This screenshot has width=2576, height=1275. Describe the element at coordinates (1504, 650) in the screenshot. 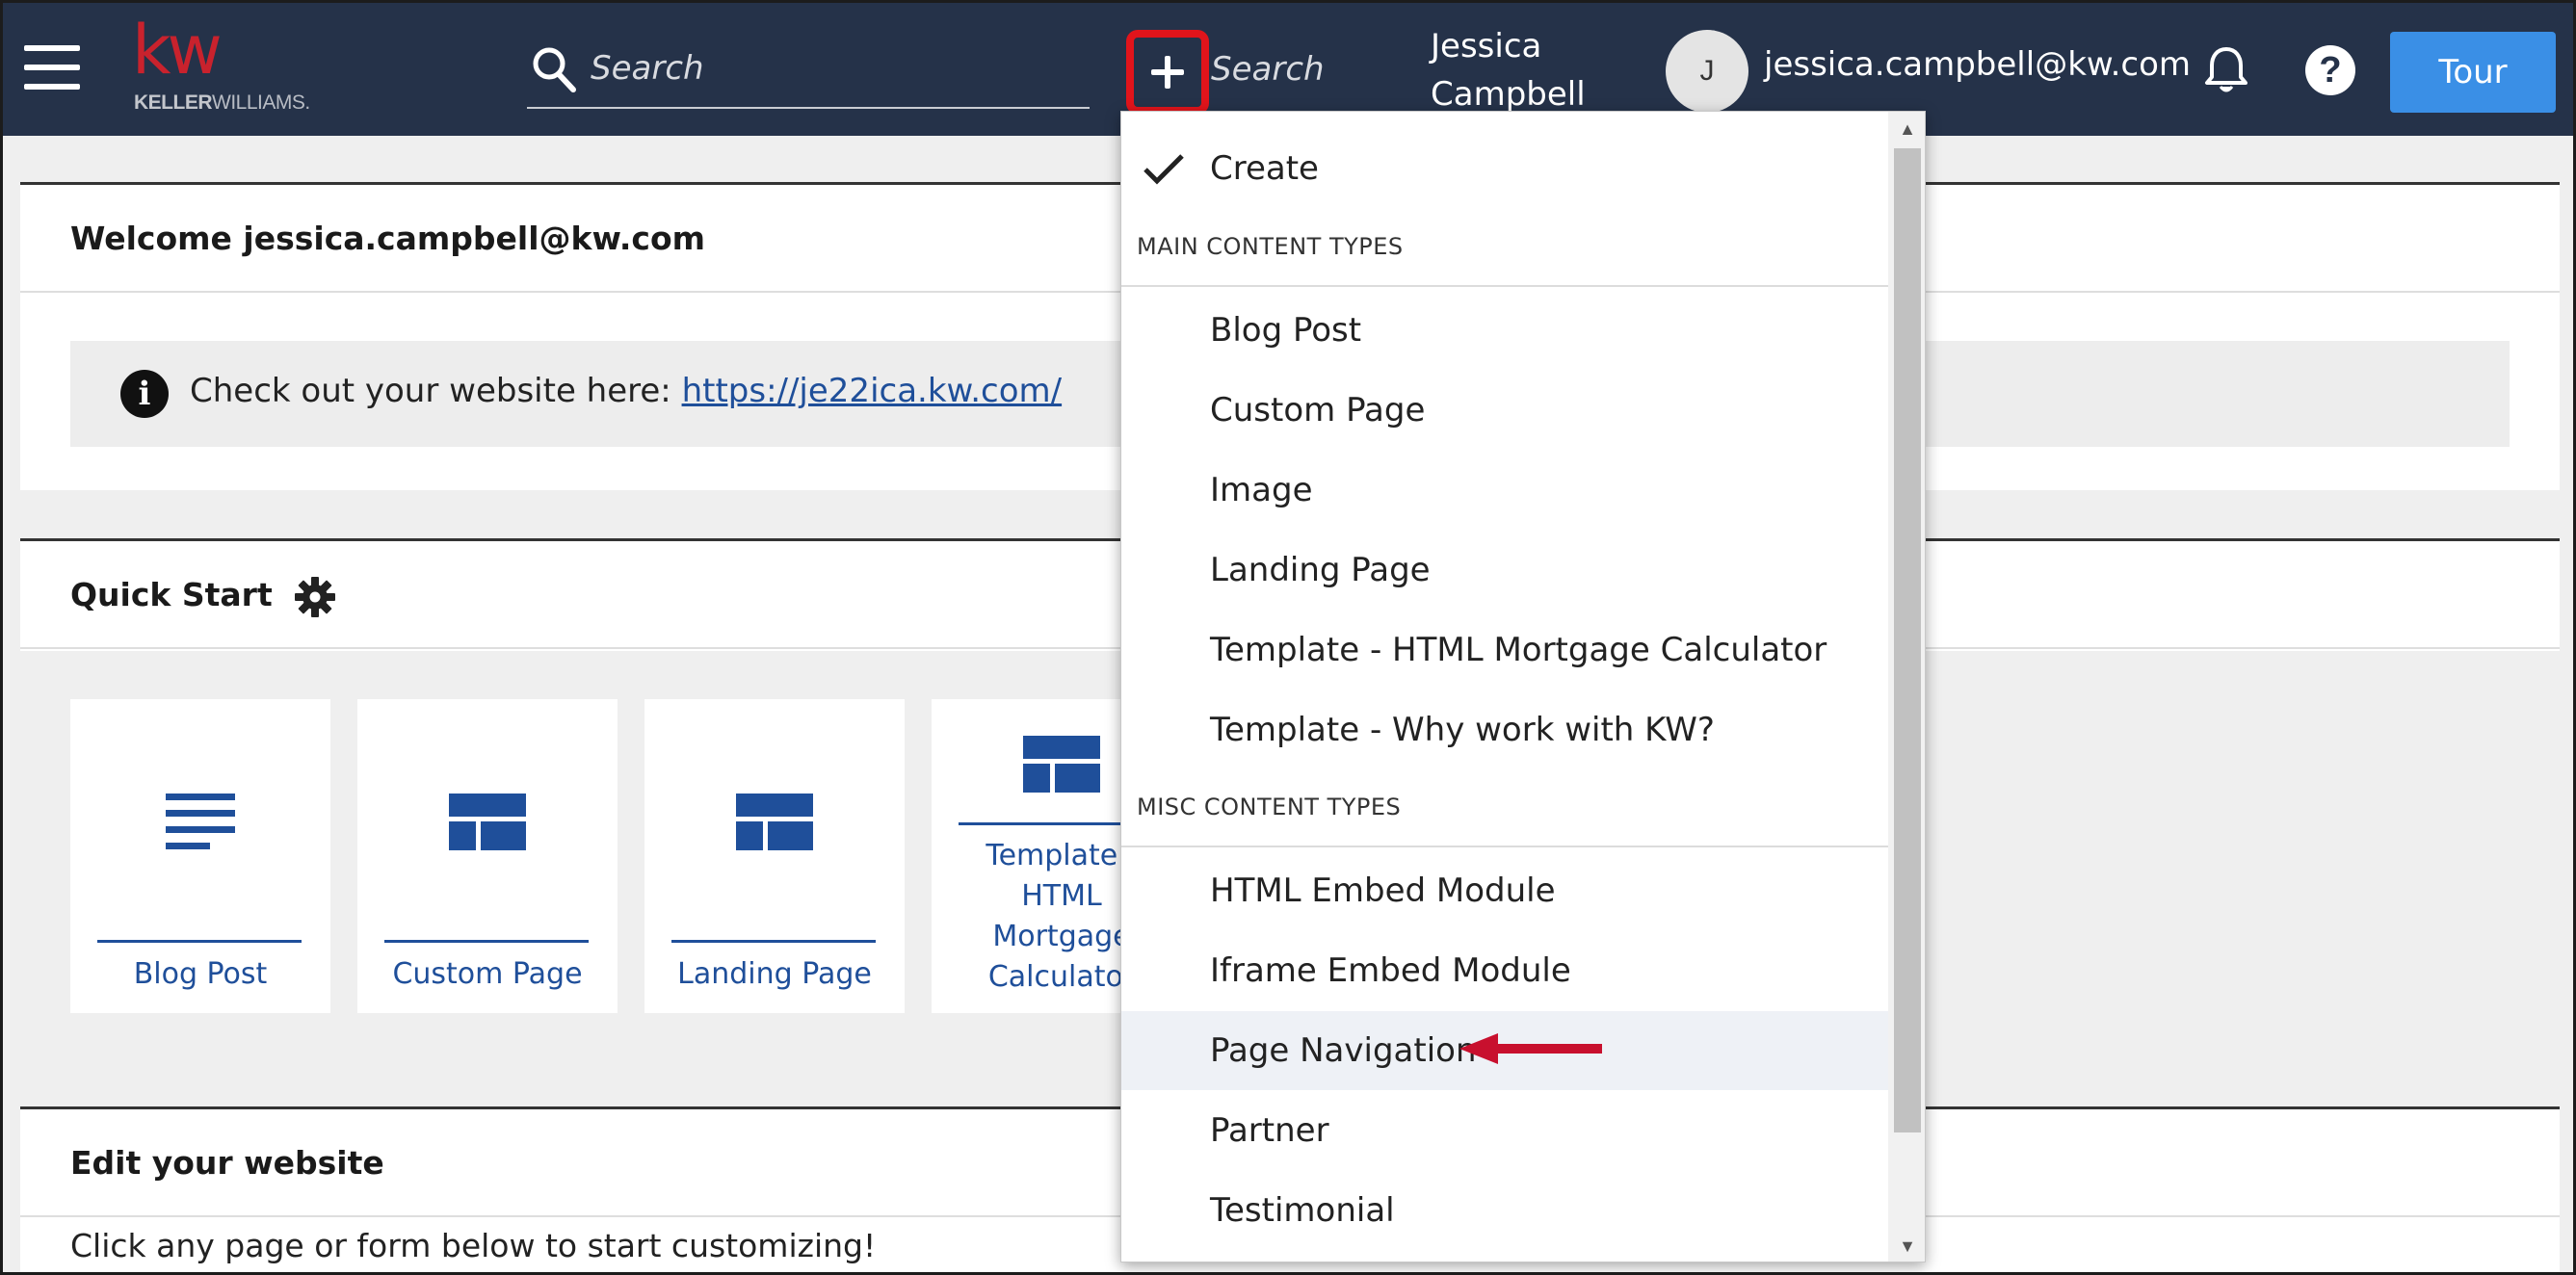

I see `dropdown-item-template-mortgage: Template - HTML Mortgage Calculator` at that location.